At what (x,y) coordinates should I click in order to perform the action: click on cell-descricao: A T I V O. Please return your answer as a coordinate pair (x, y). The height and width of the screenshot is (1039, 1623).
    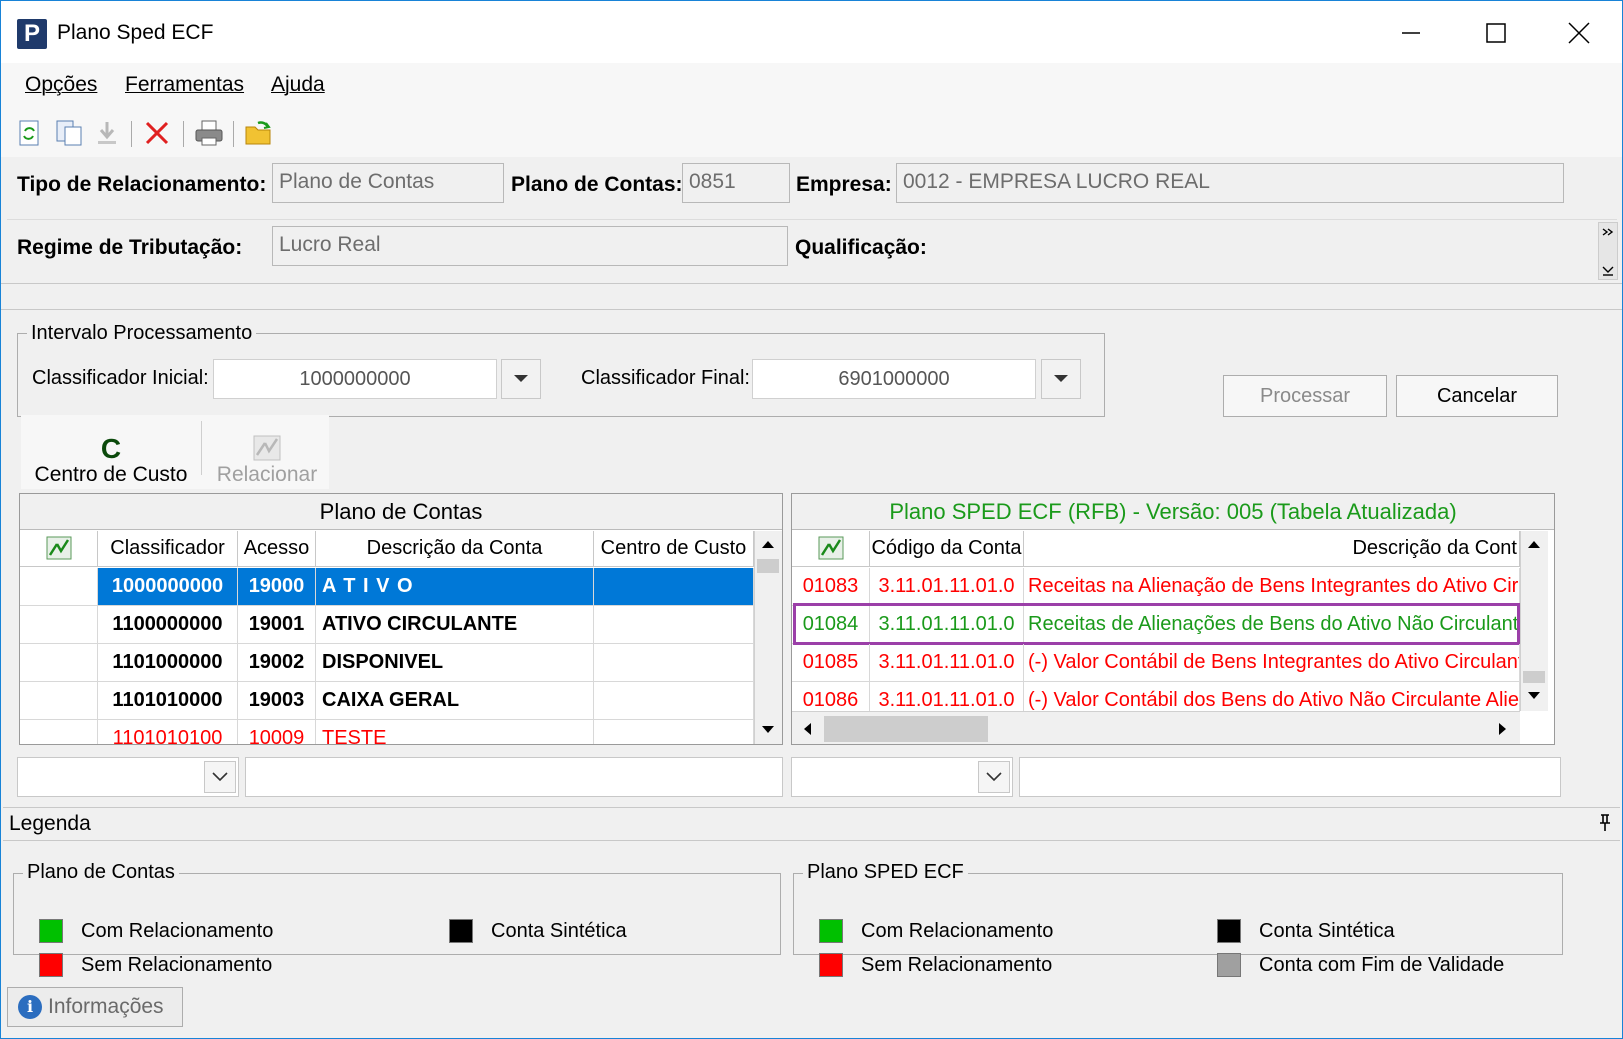
    Looking at the image, I should click on (455, 587).